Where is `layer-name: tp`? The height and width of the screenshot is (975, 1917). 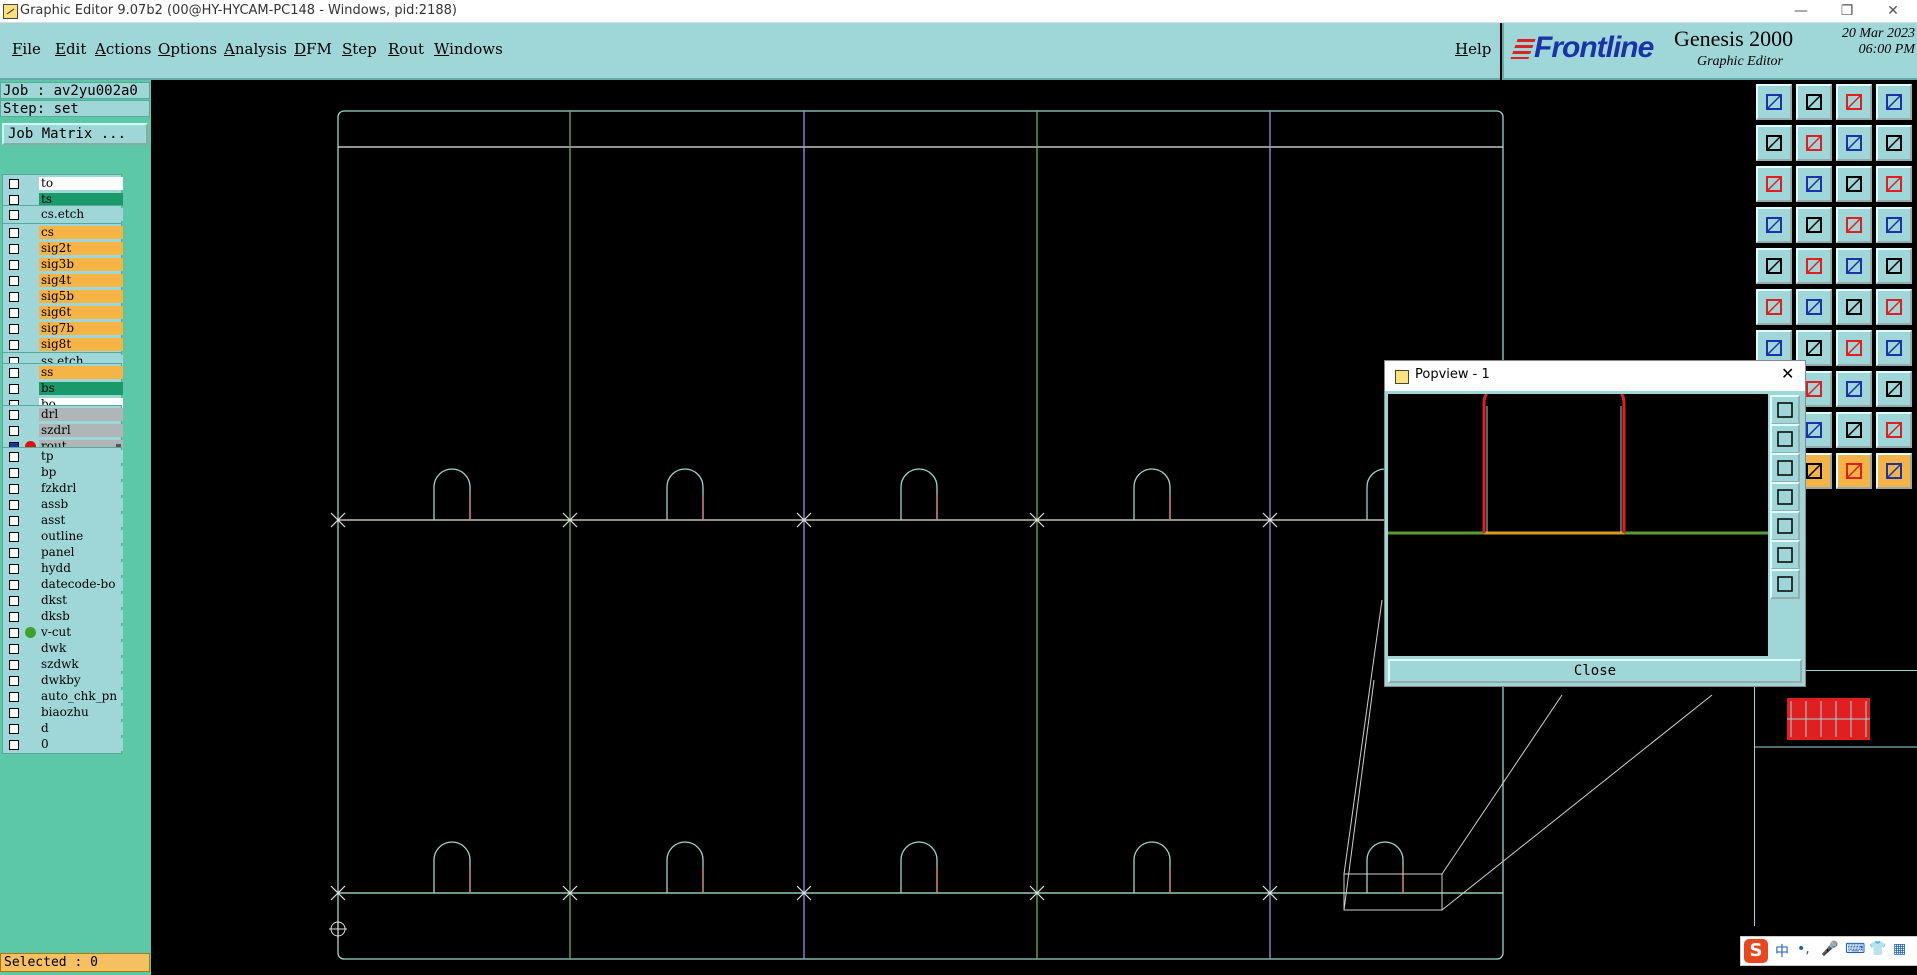 layer-name: tp is located at coordinates (81, 456).